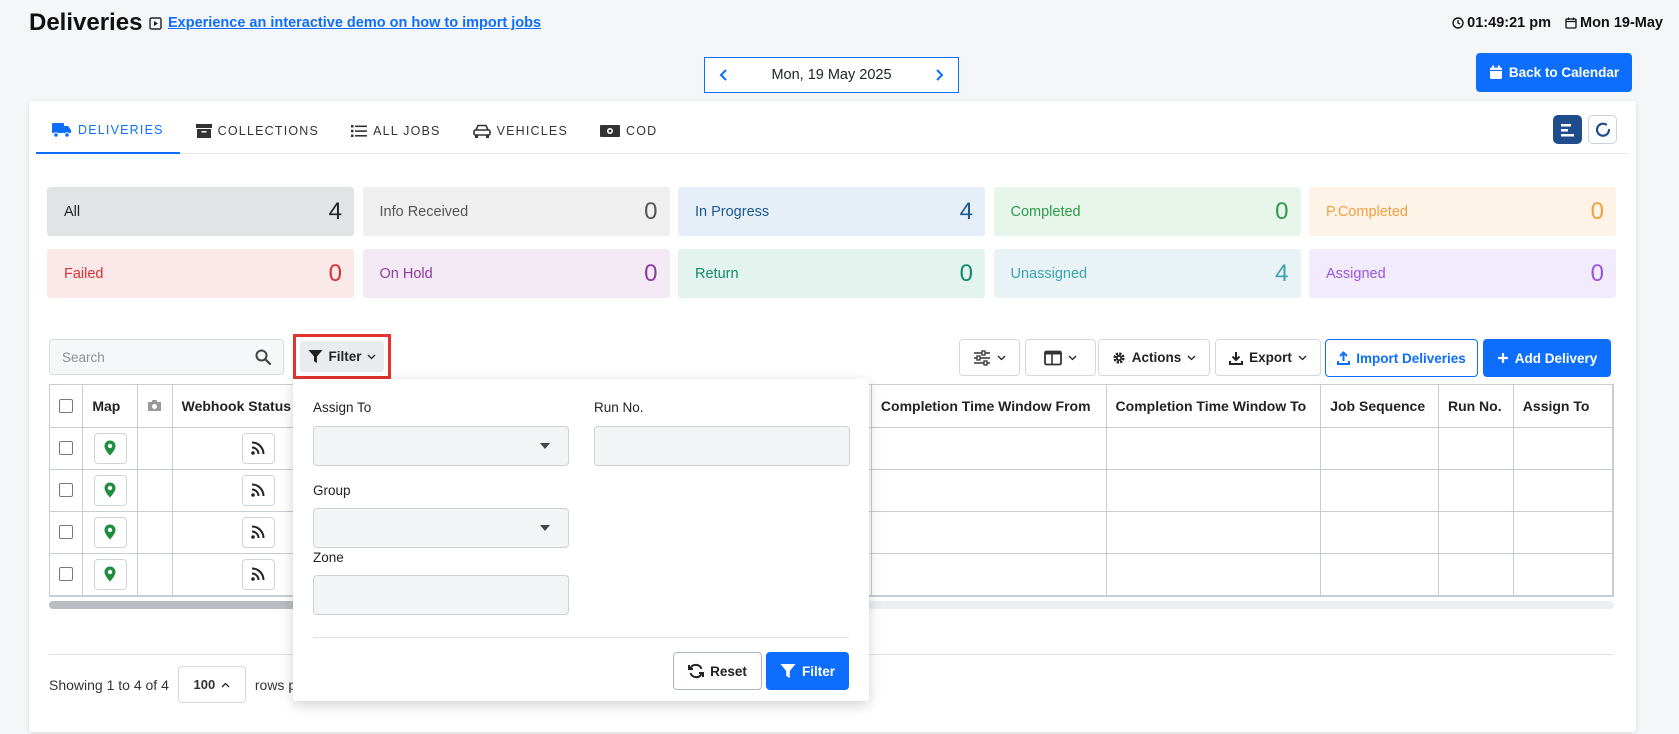 This screenshot has width=1679, height=734. What do you see at coordinates (179, 605) in the screenshot?
I see `scrollbar-thumb` at bounding box center [179, 605].